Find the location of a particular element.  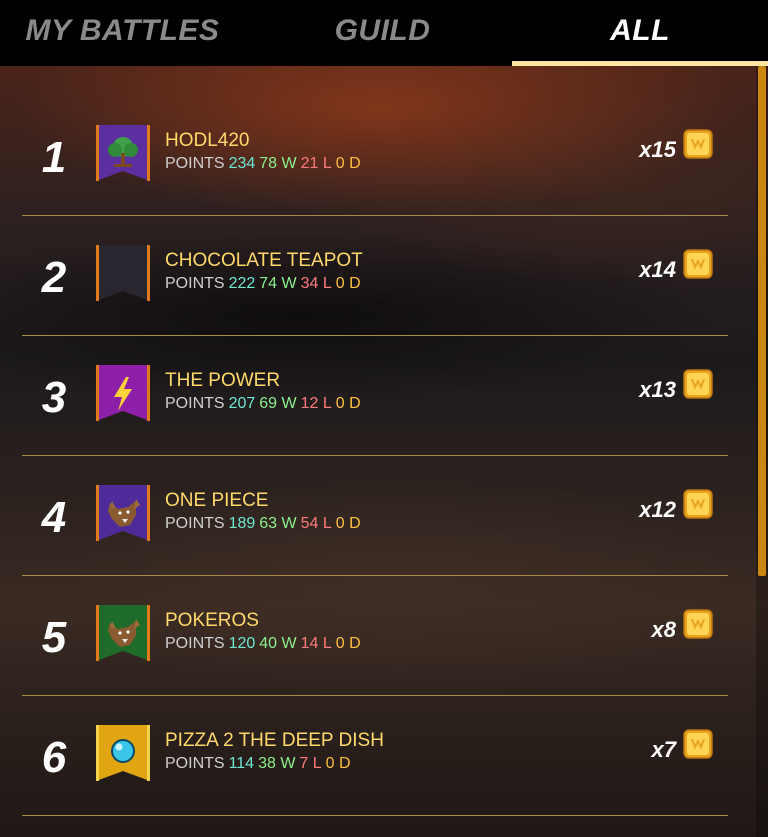

rank-number: 1 is located at coordinates (54, 157).